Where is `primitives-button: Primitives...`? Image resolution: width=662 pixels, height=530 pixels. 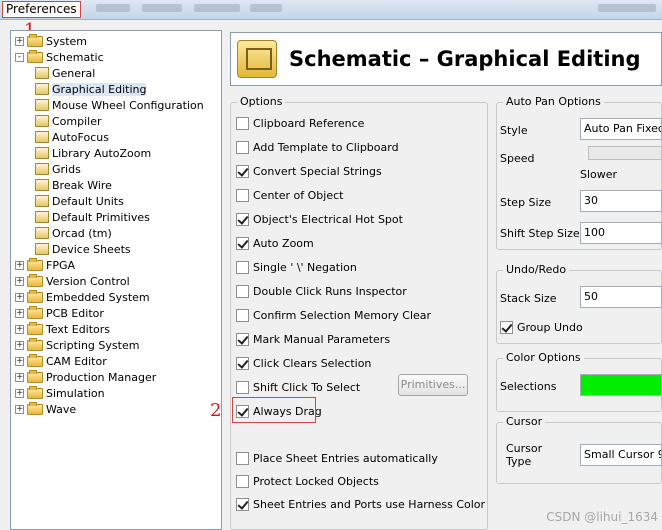 primitives-button: Primitives... is located at coordinates (433, 385).